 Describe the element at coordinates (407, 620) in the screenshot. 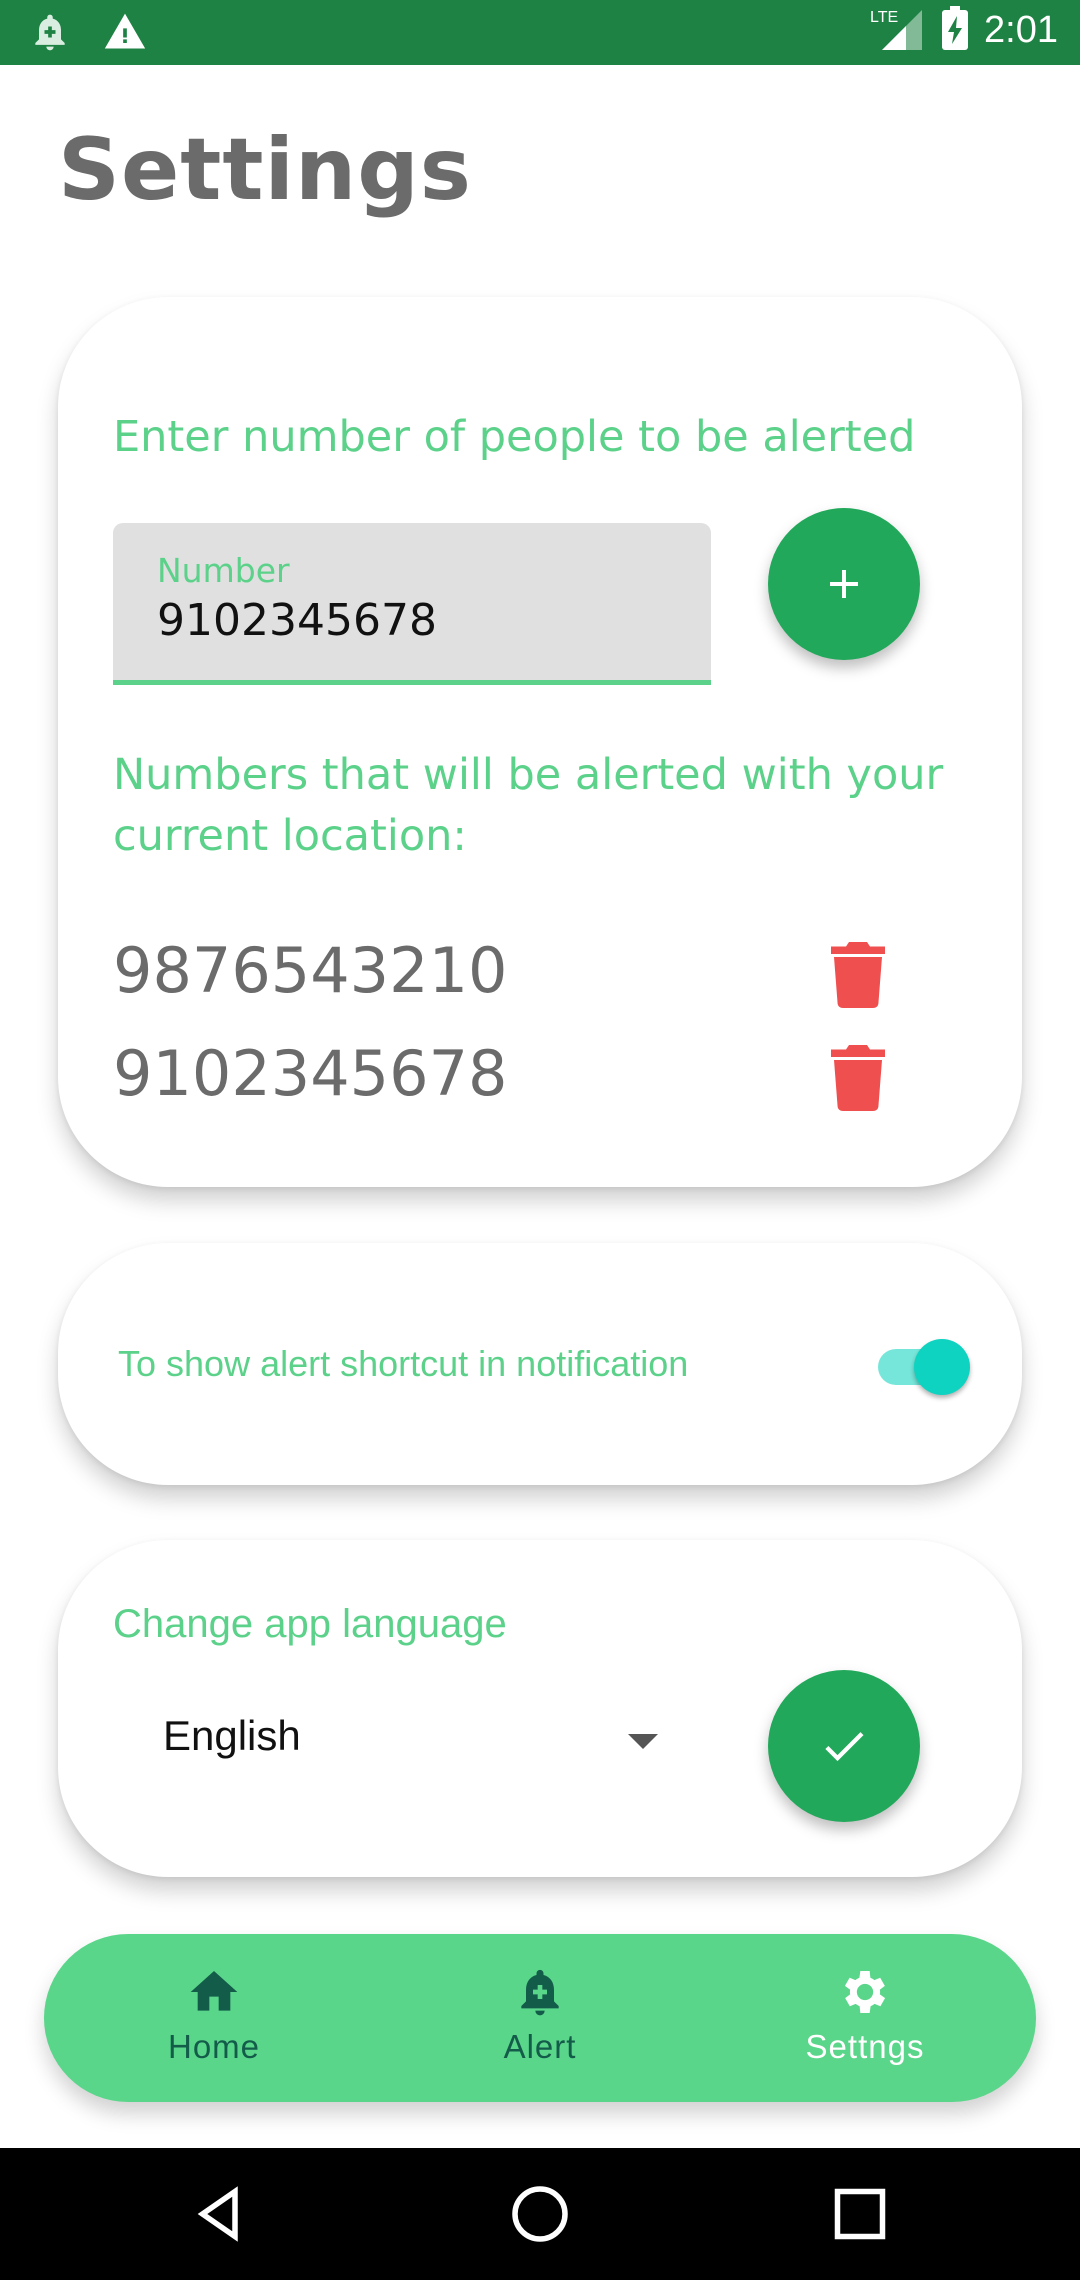

I see `number-input` at that location.